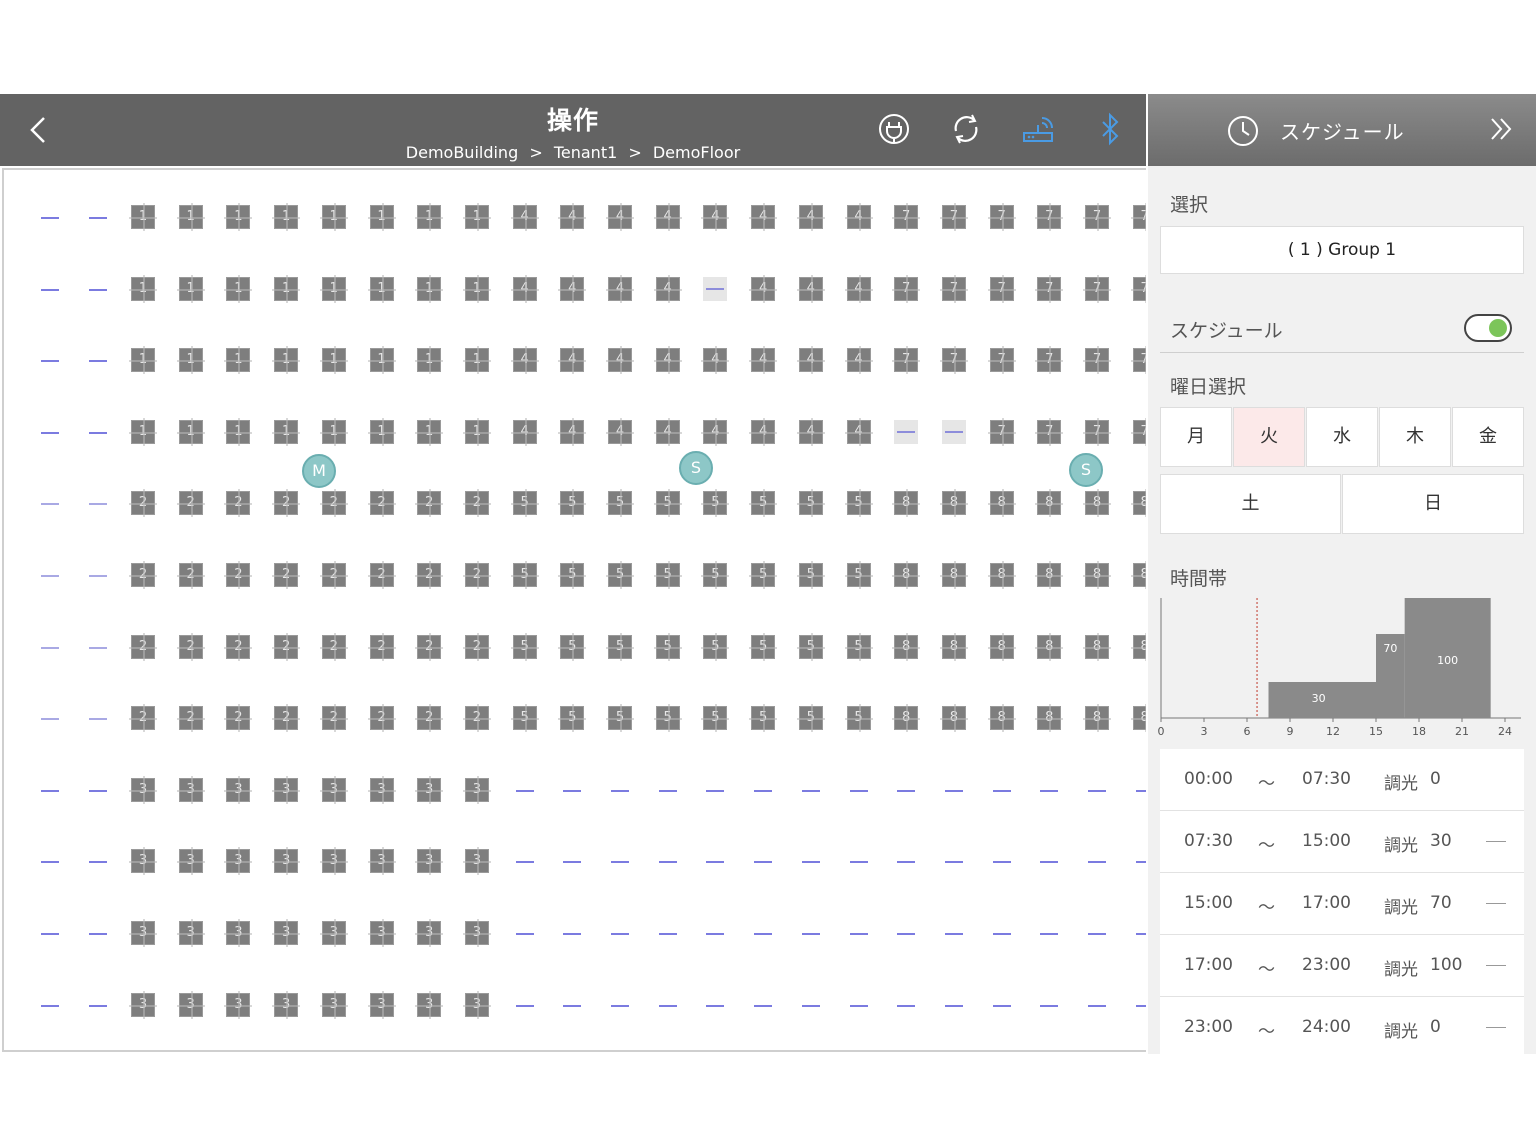 The image size is (1536, 1148). I want to click on breadcrumb-floor: DemoFloor, so click(696, 152).